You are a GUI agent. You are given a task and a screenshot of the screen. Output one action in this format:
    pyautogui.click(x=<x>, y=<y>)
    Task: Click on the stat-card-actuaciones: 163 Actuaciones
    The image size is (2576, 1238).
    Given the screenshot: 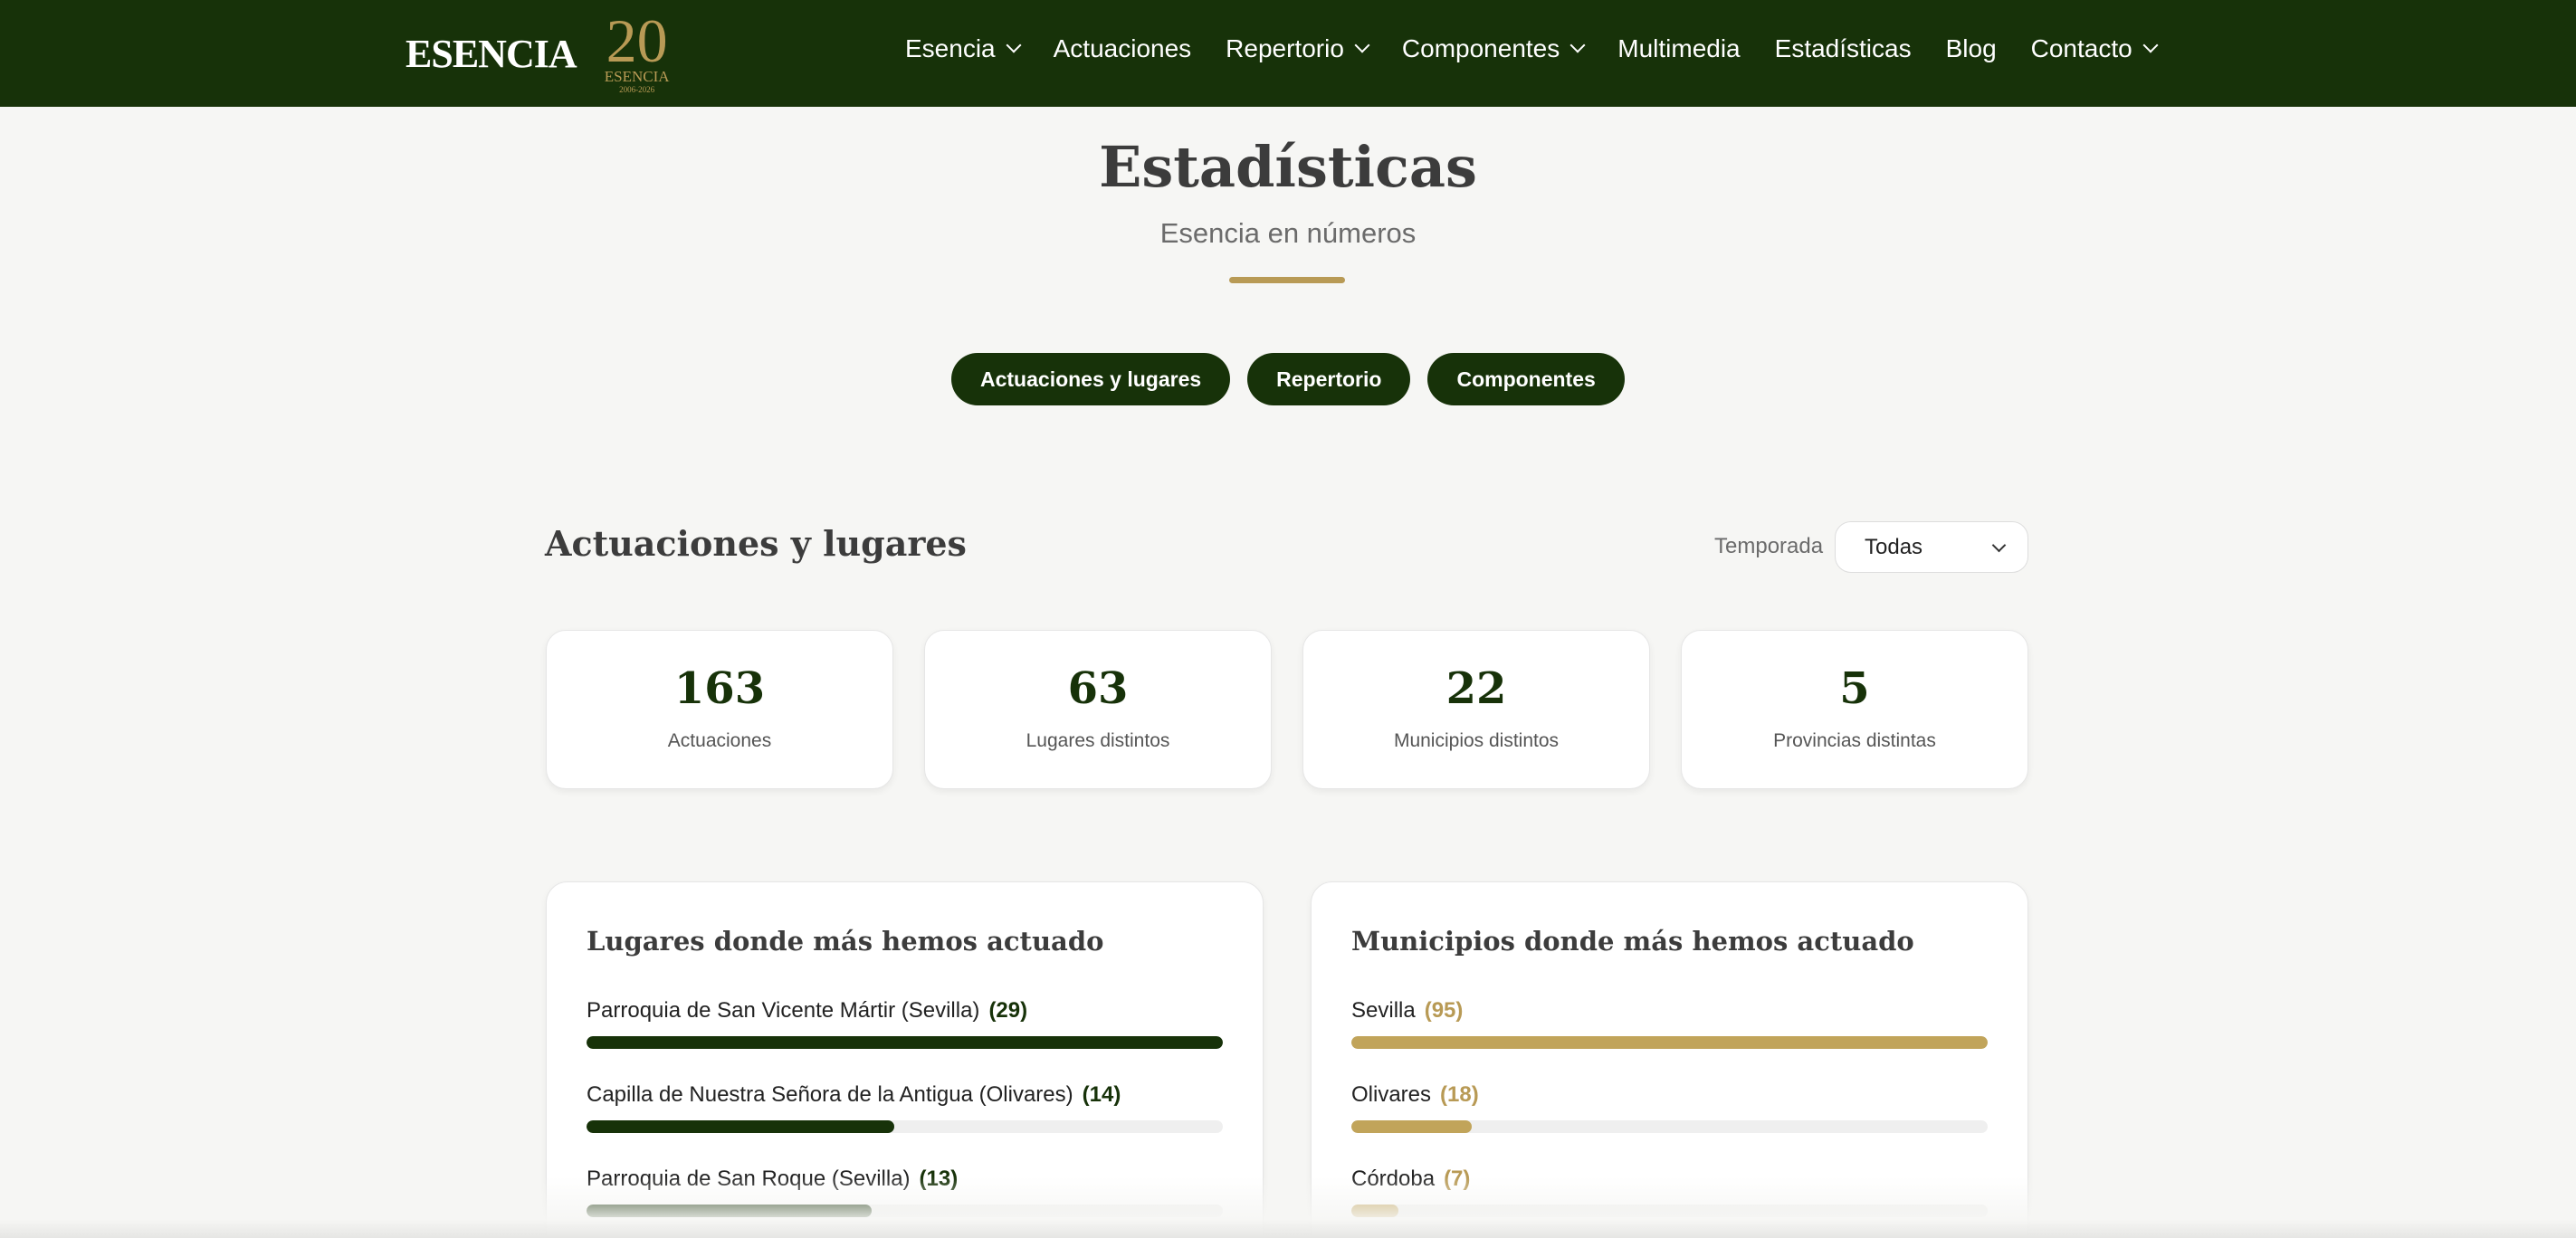 What is the action you would take?
    pyautogui.click(x=719, y=709)
    